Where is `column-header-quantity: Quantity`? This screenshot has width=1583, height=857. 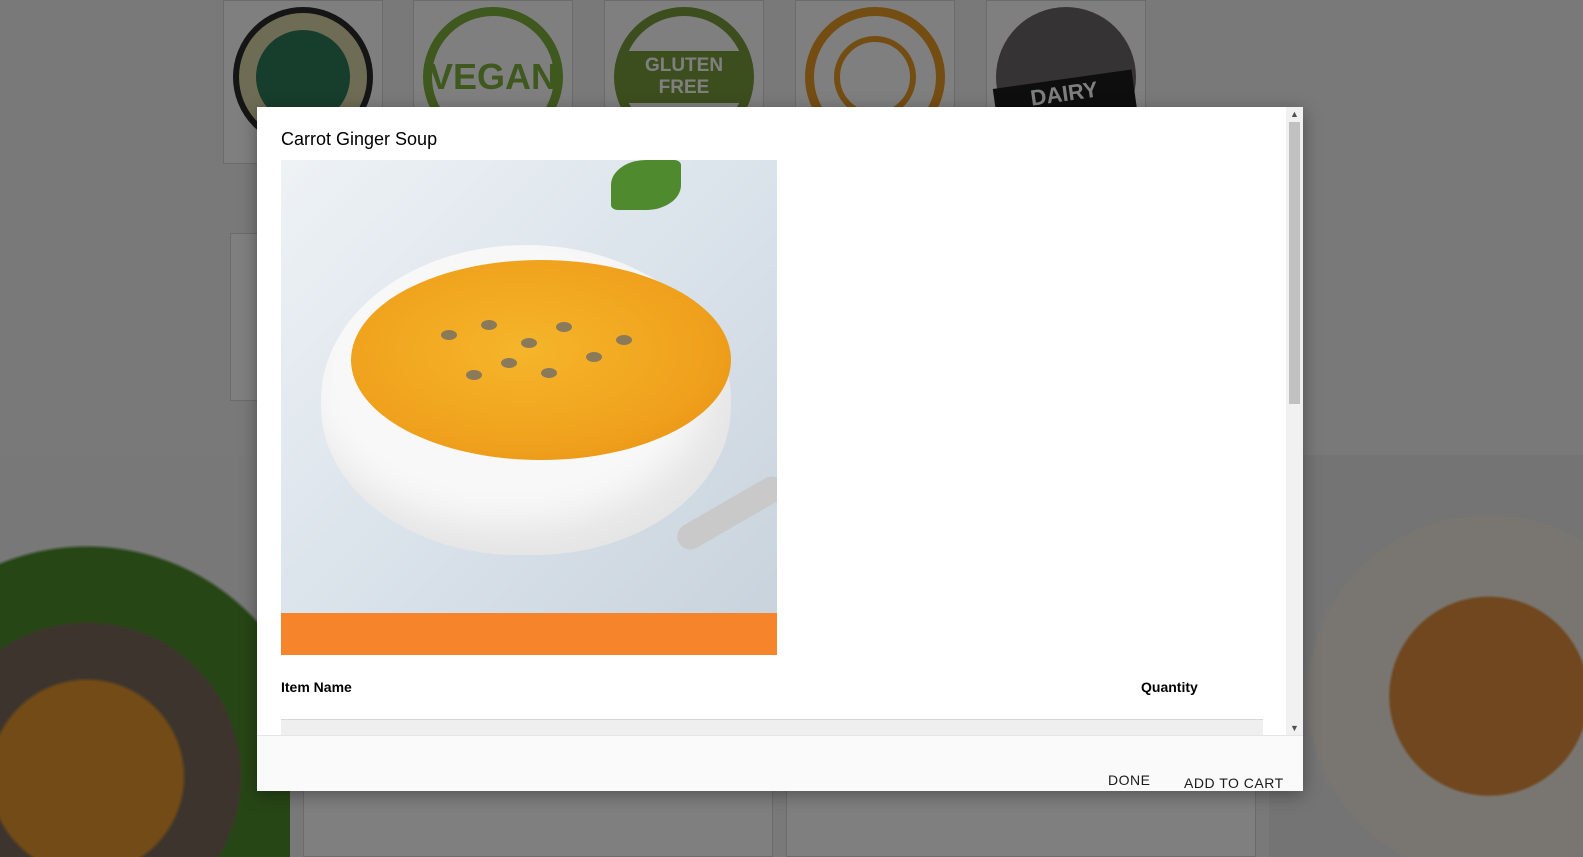
column-header-quantity: Quantity is located at coordinates (1169, 687).